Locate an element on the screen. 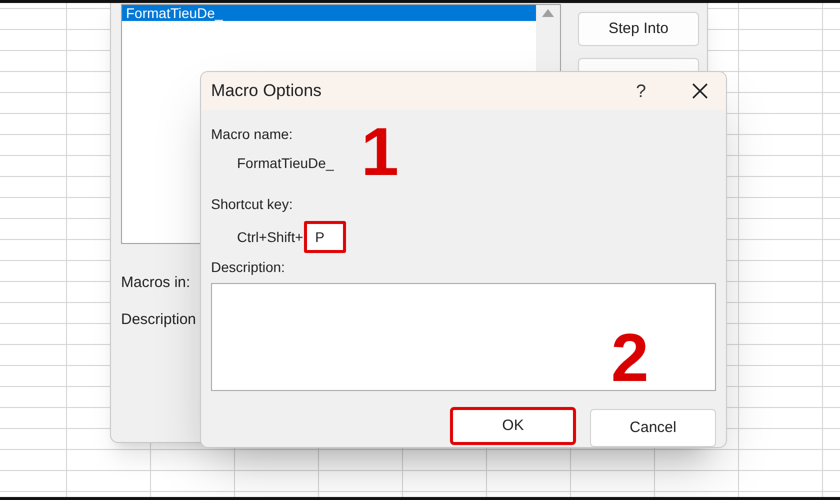  step-into-button: Step Into is located at coordinates (638, 29).